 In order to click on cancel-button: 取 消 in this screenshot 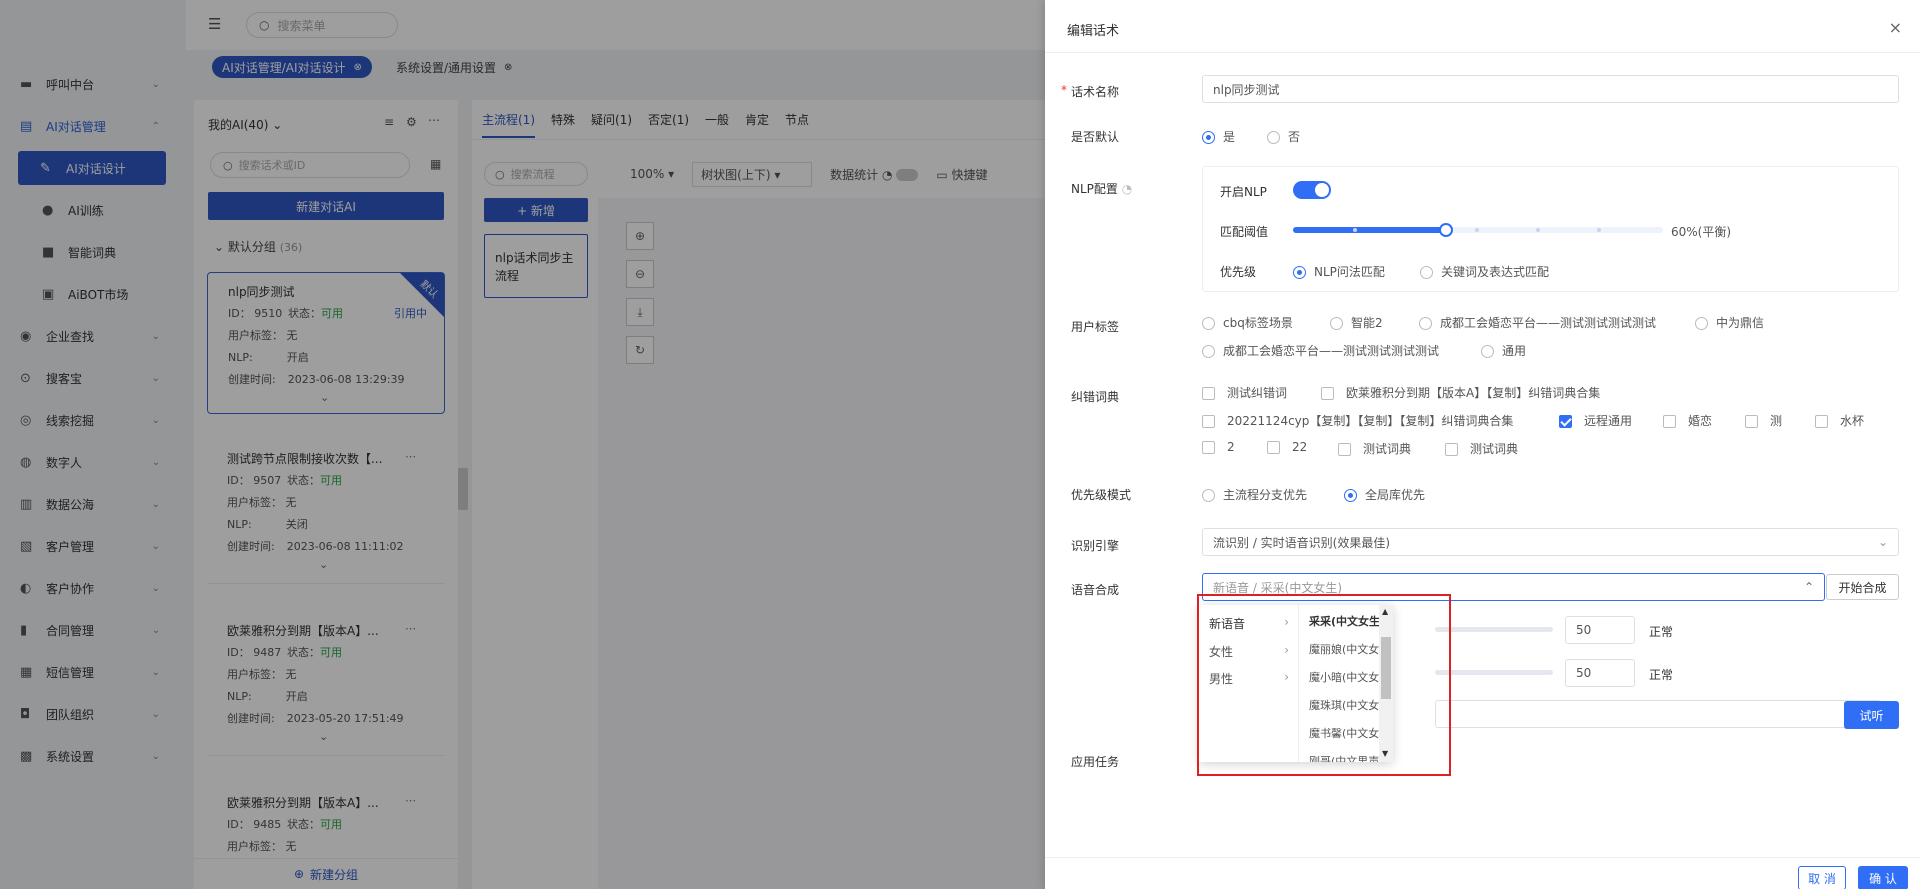, I will do `click(1822, 877)`.